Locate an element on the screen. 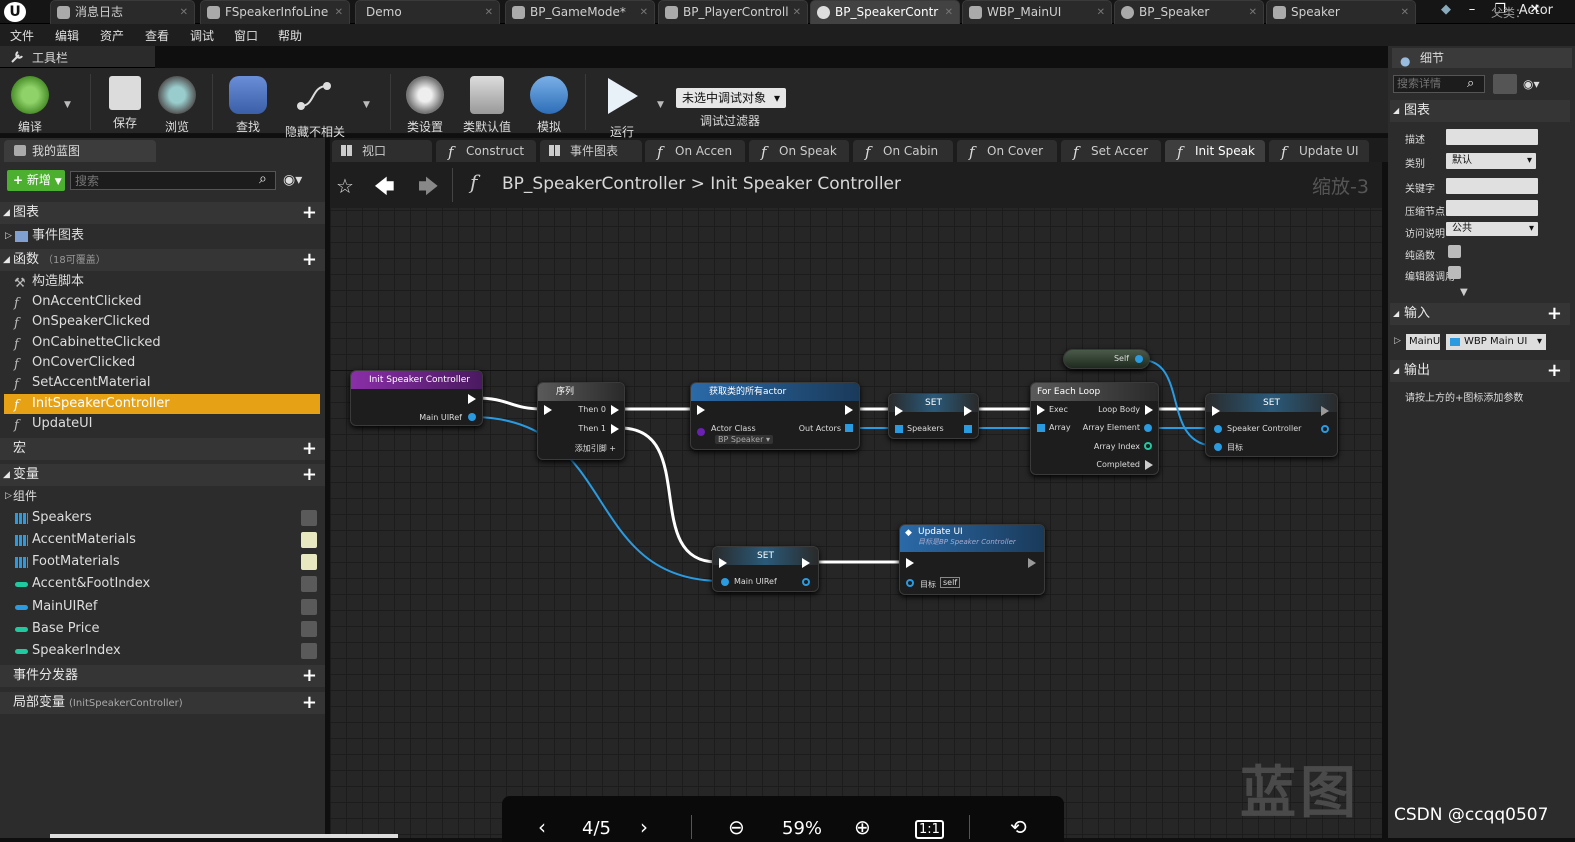 The image size is (1575, 842). node-self-reference: Self is located at coordinates (1106, 359).